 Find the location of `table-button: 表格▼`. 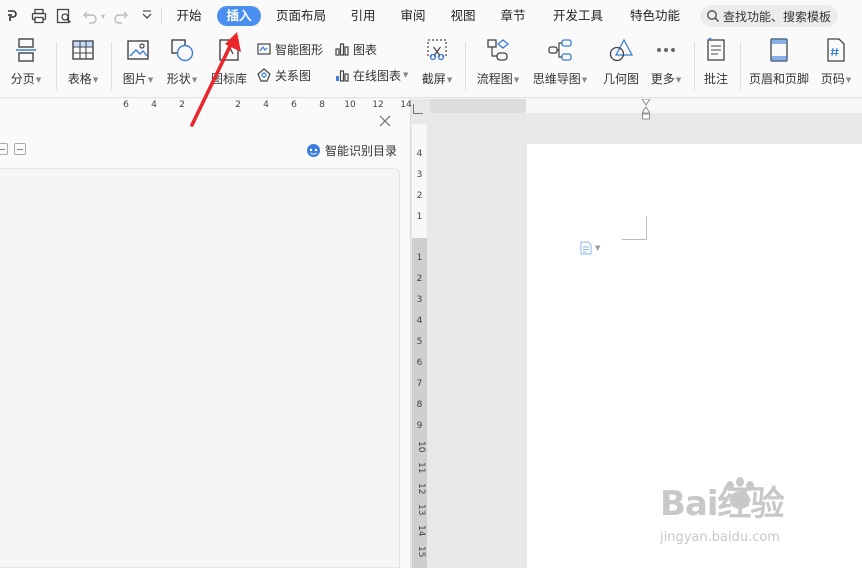

table-button: 表格▼ is located at coordinates (83, 64).